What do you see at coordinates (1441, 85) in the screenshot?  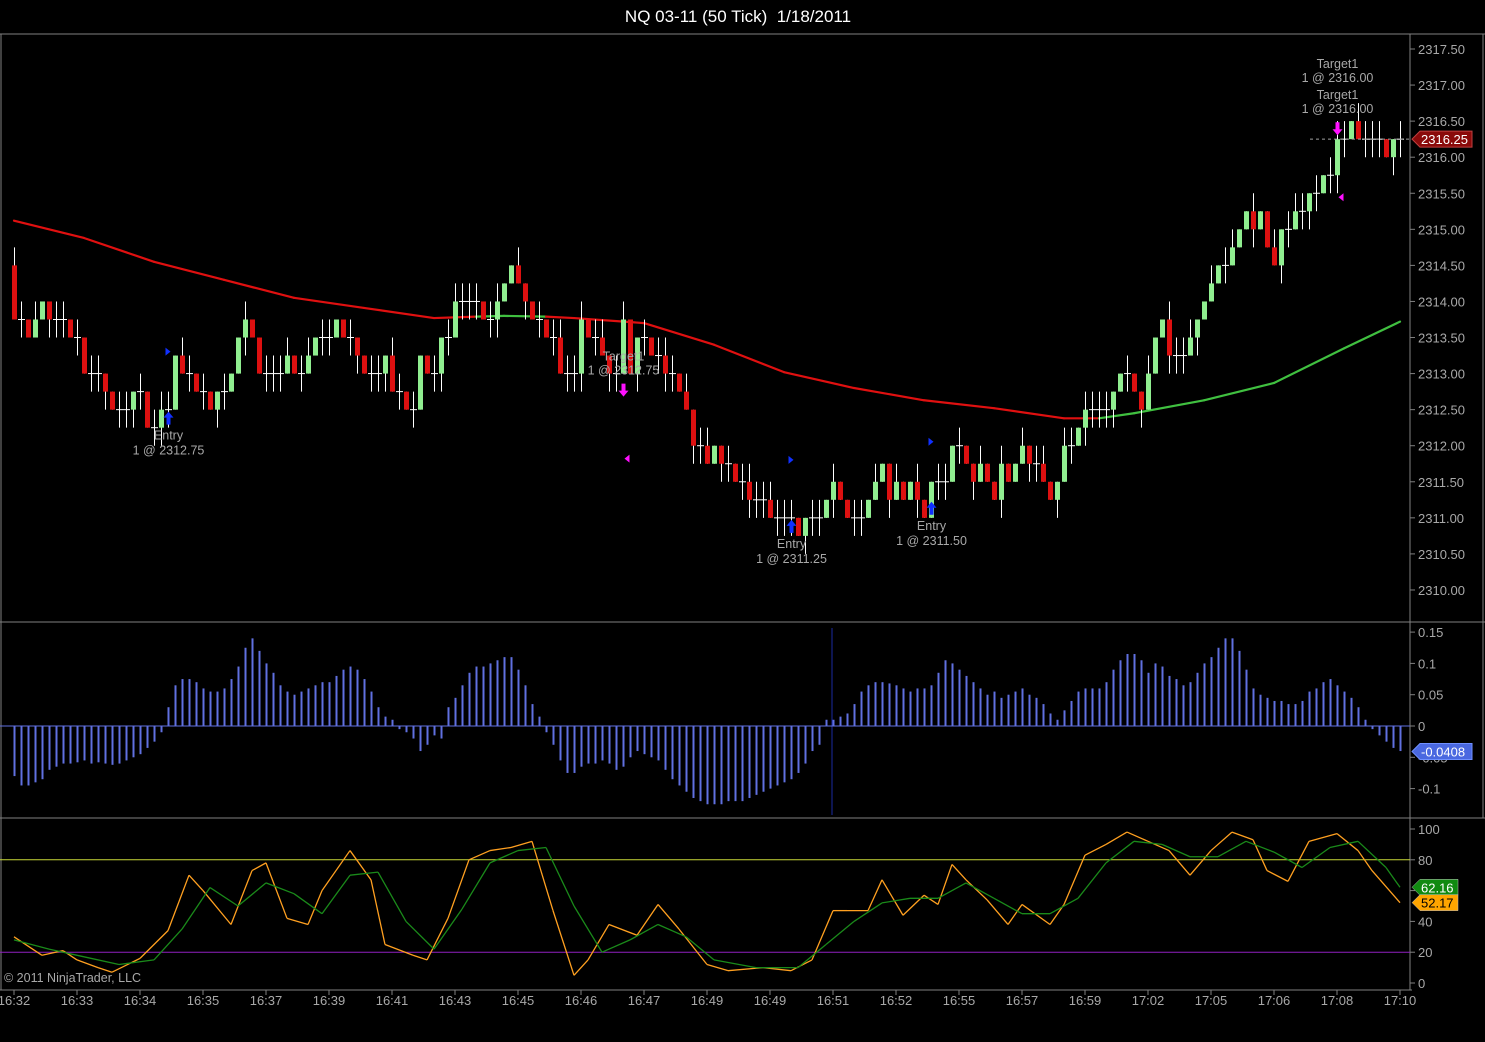 I see `price-tick-label: 2317.00` at bounding box center [1441, 85].